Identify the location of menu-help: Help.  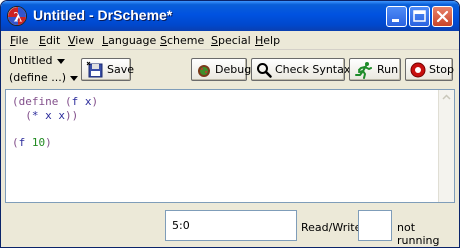
(267, 40).